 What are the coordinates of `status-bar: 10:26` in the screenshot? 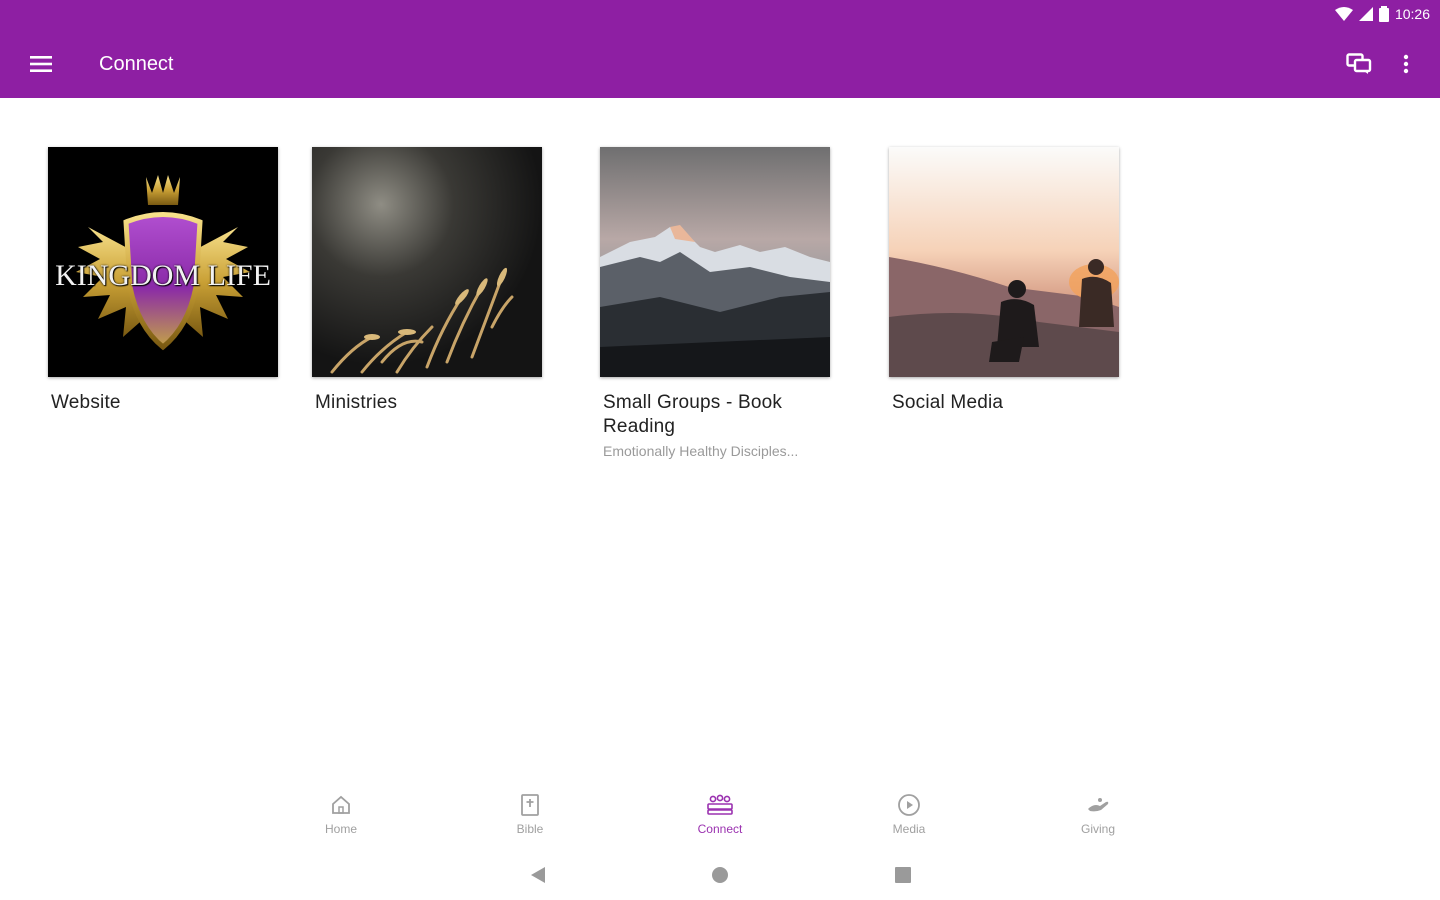 It's located at (1382, 14).